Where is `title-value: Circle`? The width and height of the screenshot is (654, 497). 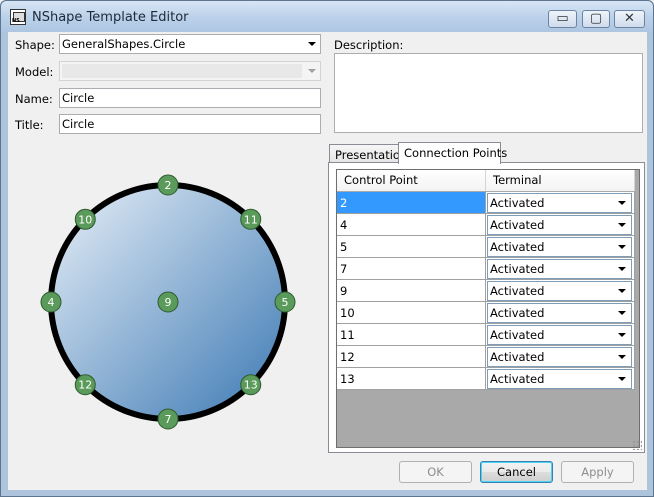
title-value: Circle is located at coordinates (78, 124).